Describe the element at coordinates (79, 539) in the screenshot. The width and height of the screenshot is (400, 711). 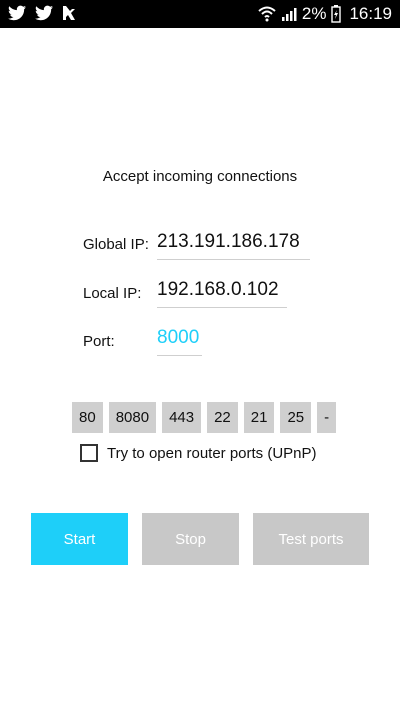
I see `start-button: Start` at that location.